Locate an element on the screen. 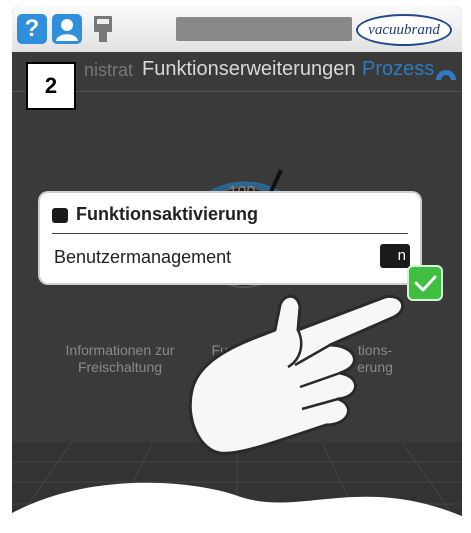 This screenshot has height=533, width=471. pointing-hand-icon is located at coordinates (296, 374).